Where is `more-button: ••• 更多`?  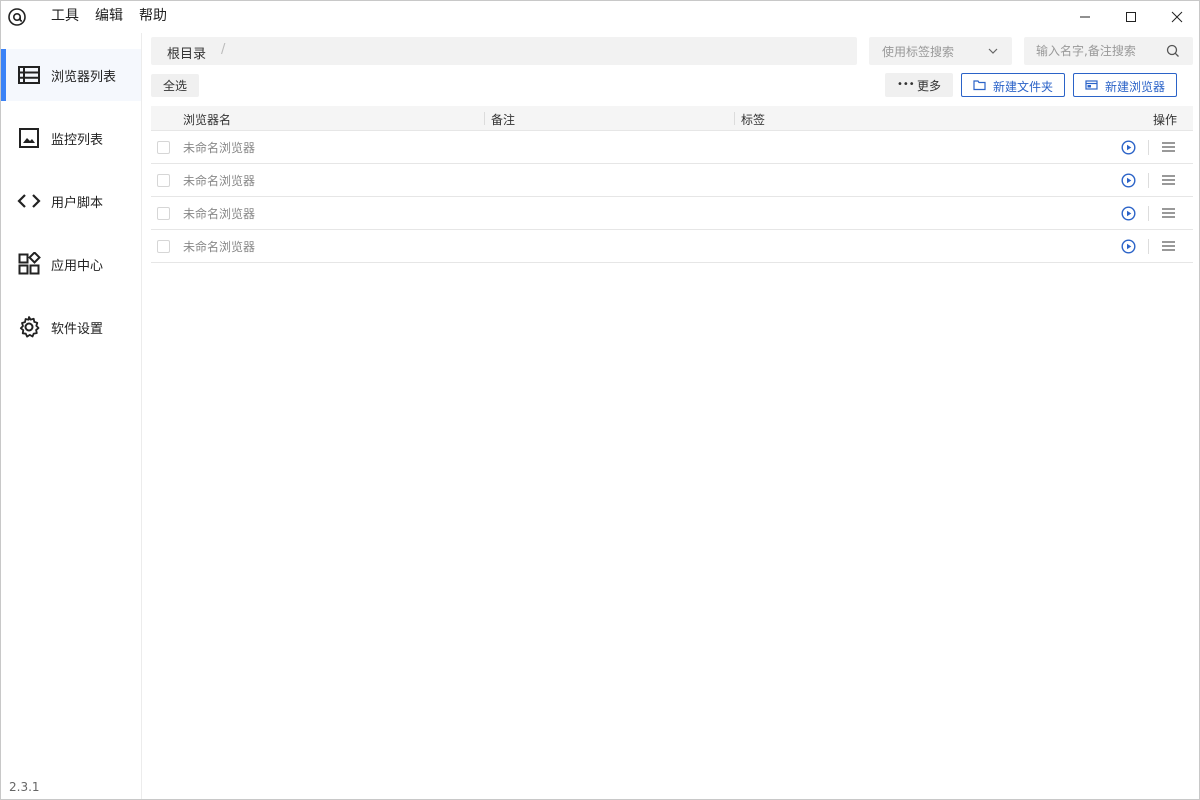 more-button: ••• 更多 is located at coordinates (919, 85).